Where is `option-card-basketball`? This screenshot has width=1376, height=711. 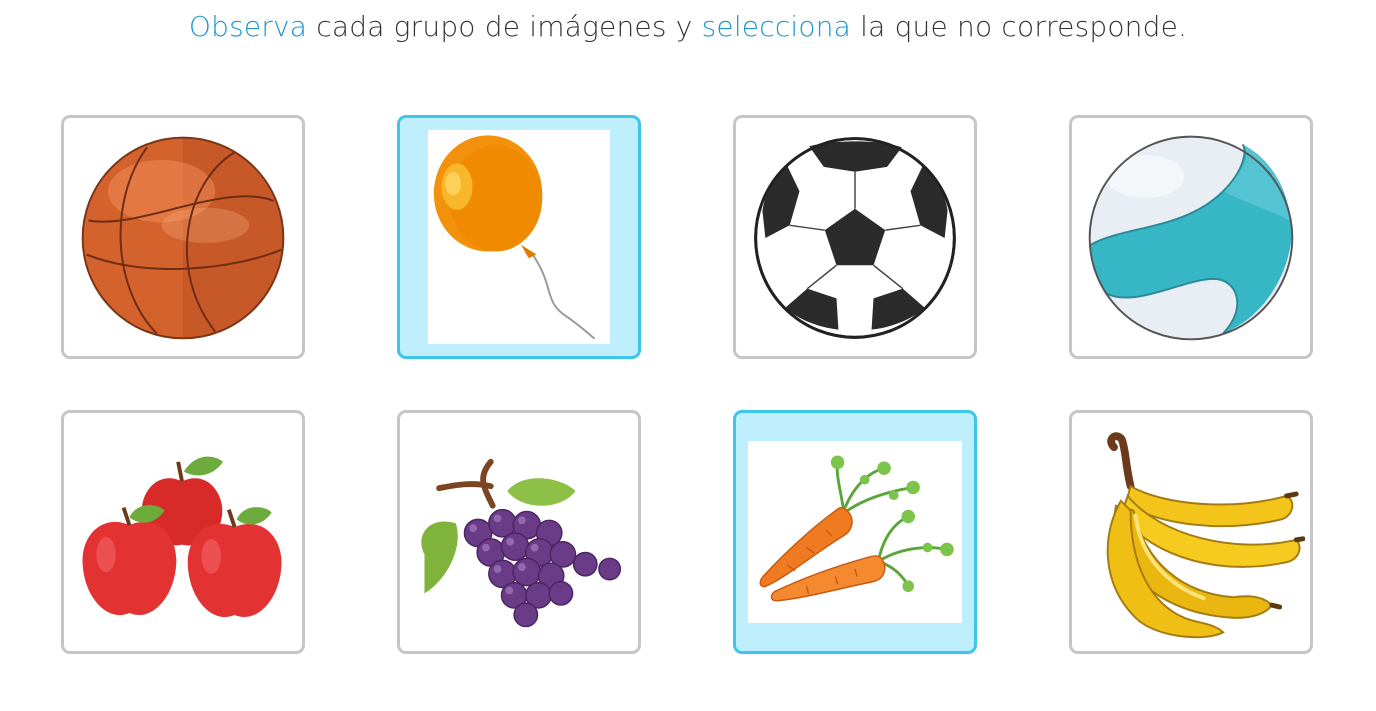 option-card-basketball is located at coordinates (183, 237).